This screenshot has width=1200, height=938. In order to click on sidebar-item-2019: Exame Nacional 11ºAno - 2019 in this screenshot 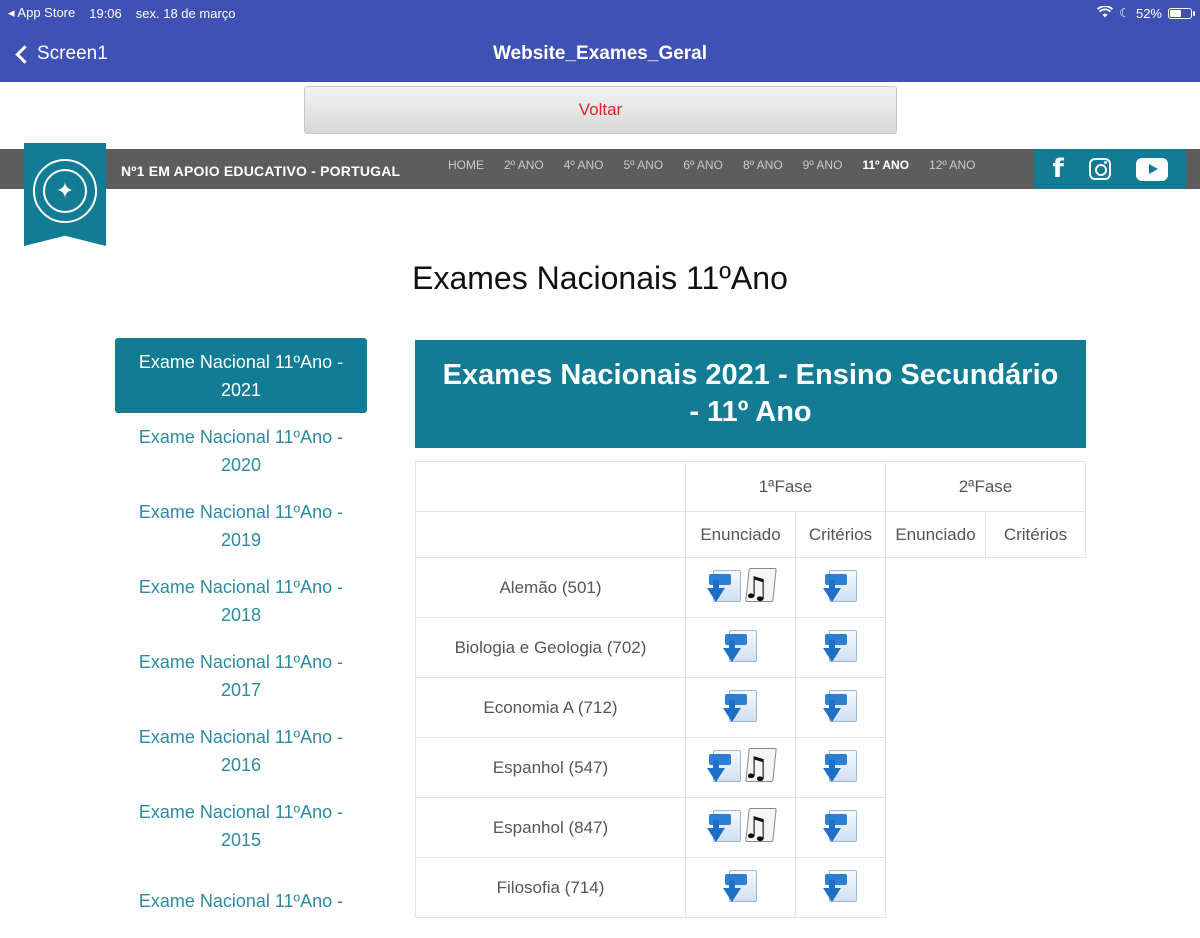, I will do `click(241, 525)`.